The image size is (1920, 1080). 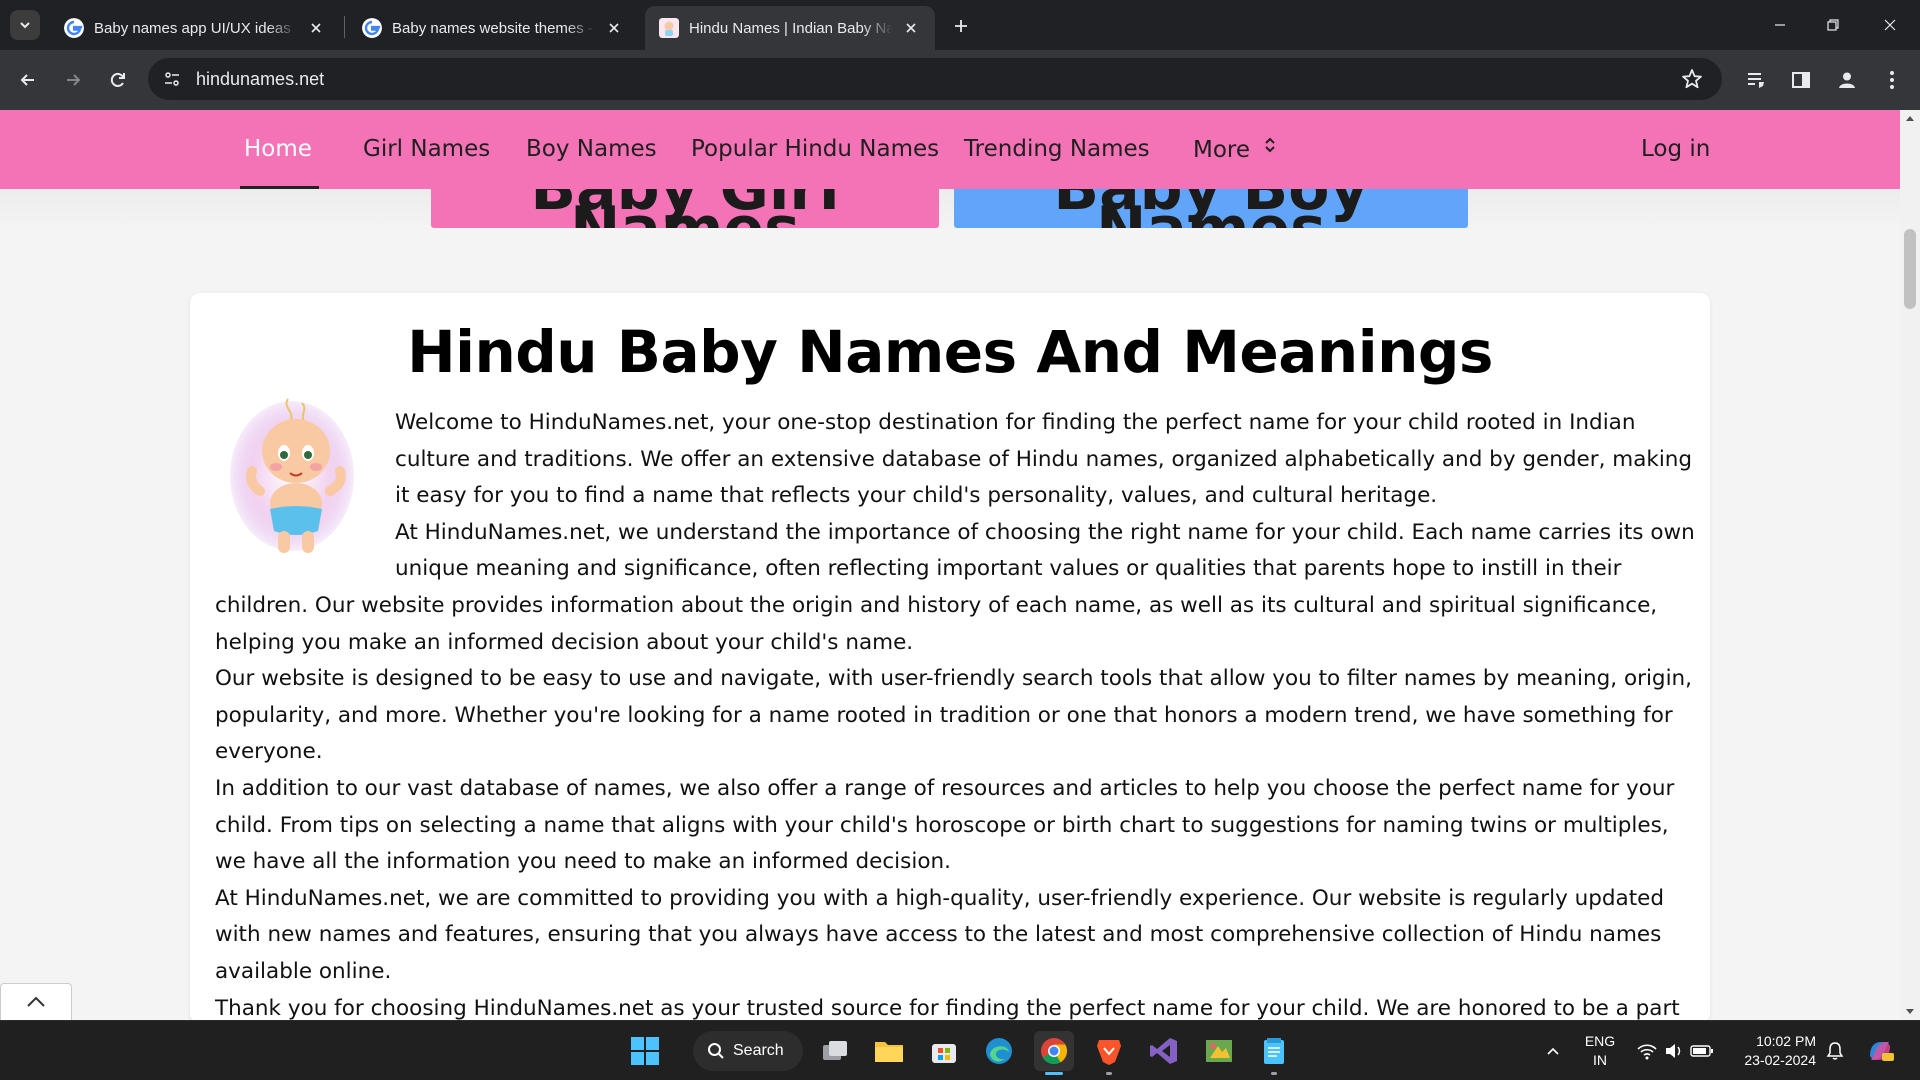 I want to click on forward-arrow-icon, so click(x=74, y=80).